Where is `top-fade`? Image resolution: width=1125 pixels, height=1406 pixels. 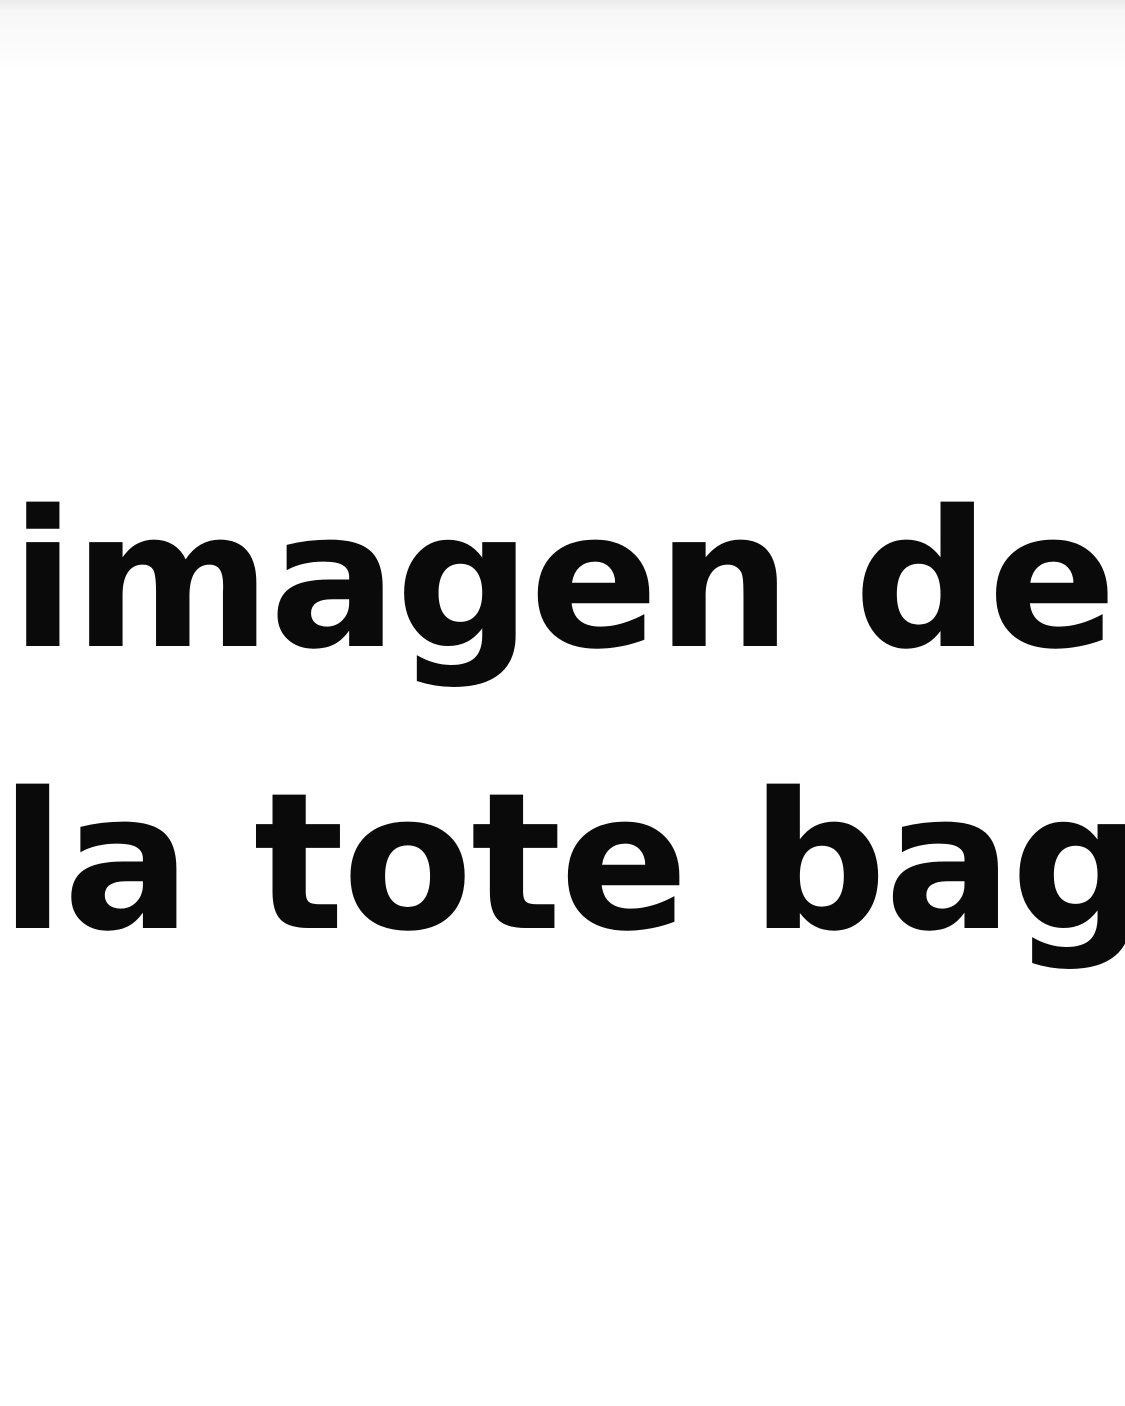 top-fade is located at coordinates (562, 35).